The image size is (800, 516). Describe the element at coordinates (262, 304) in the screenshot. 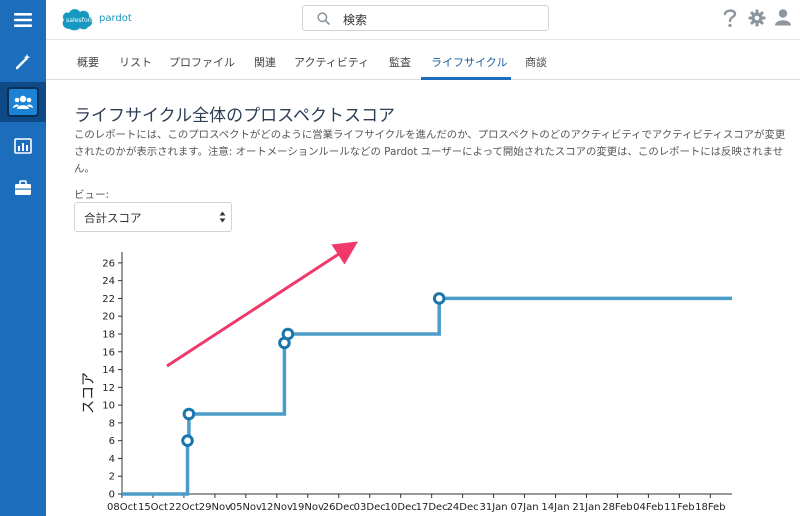

I see `annotation-arrow` at that location.